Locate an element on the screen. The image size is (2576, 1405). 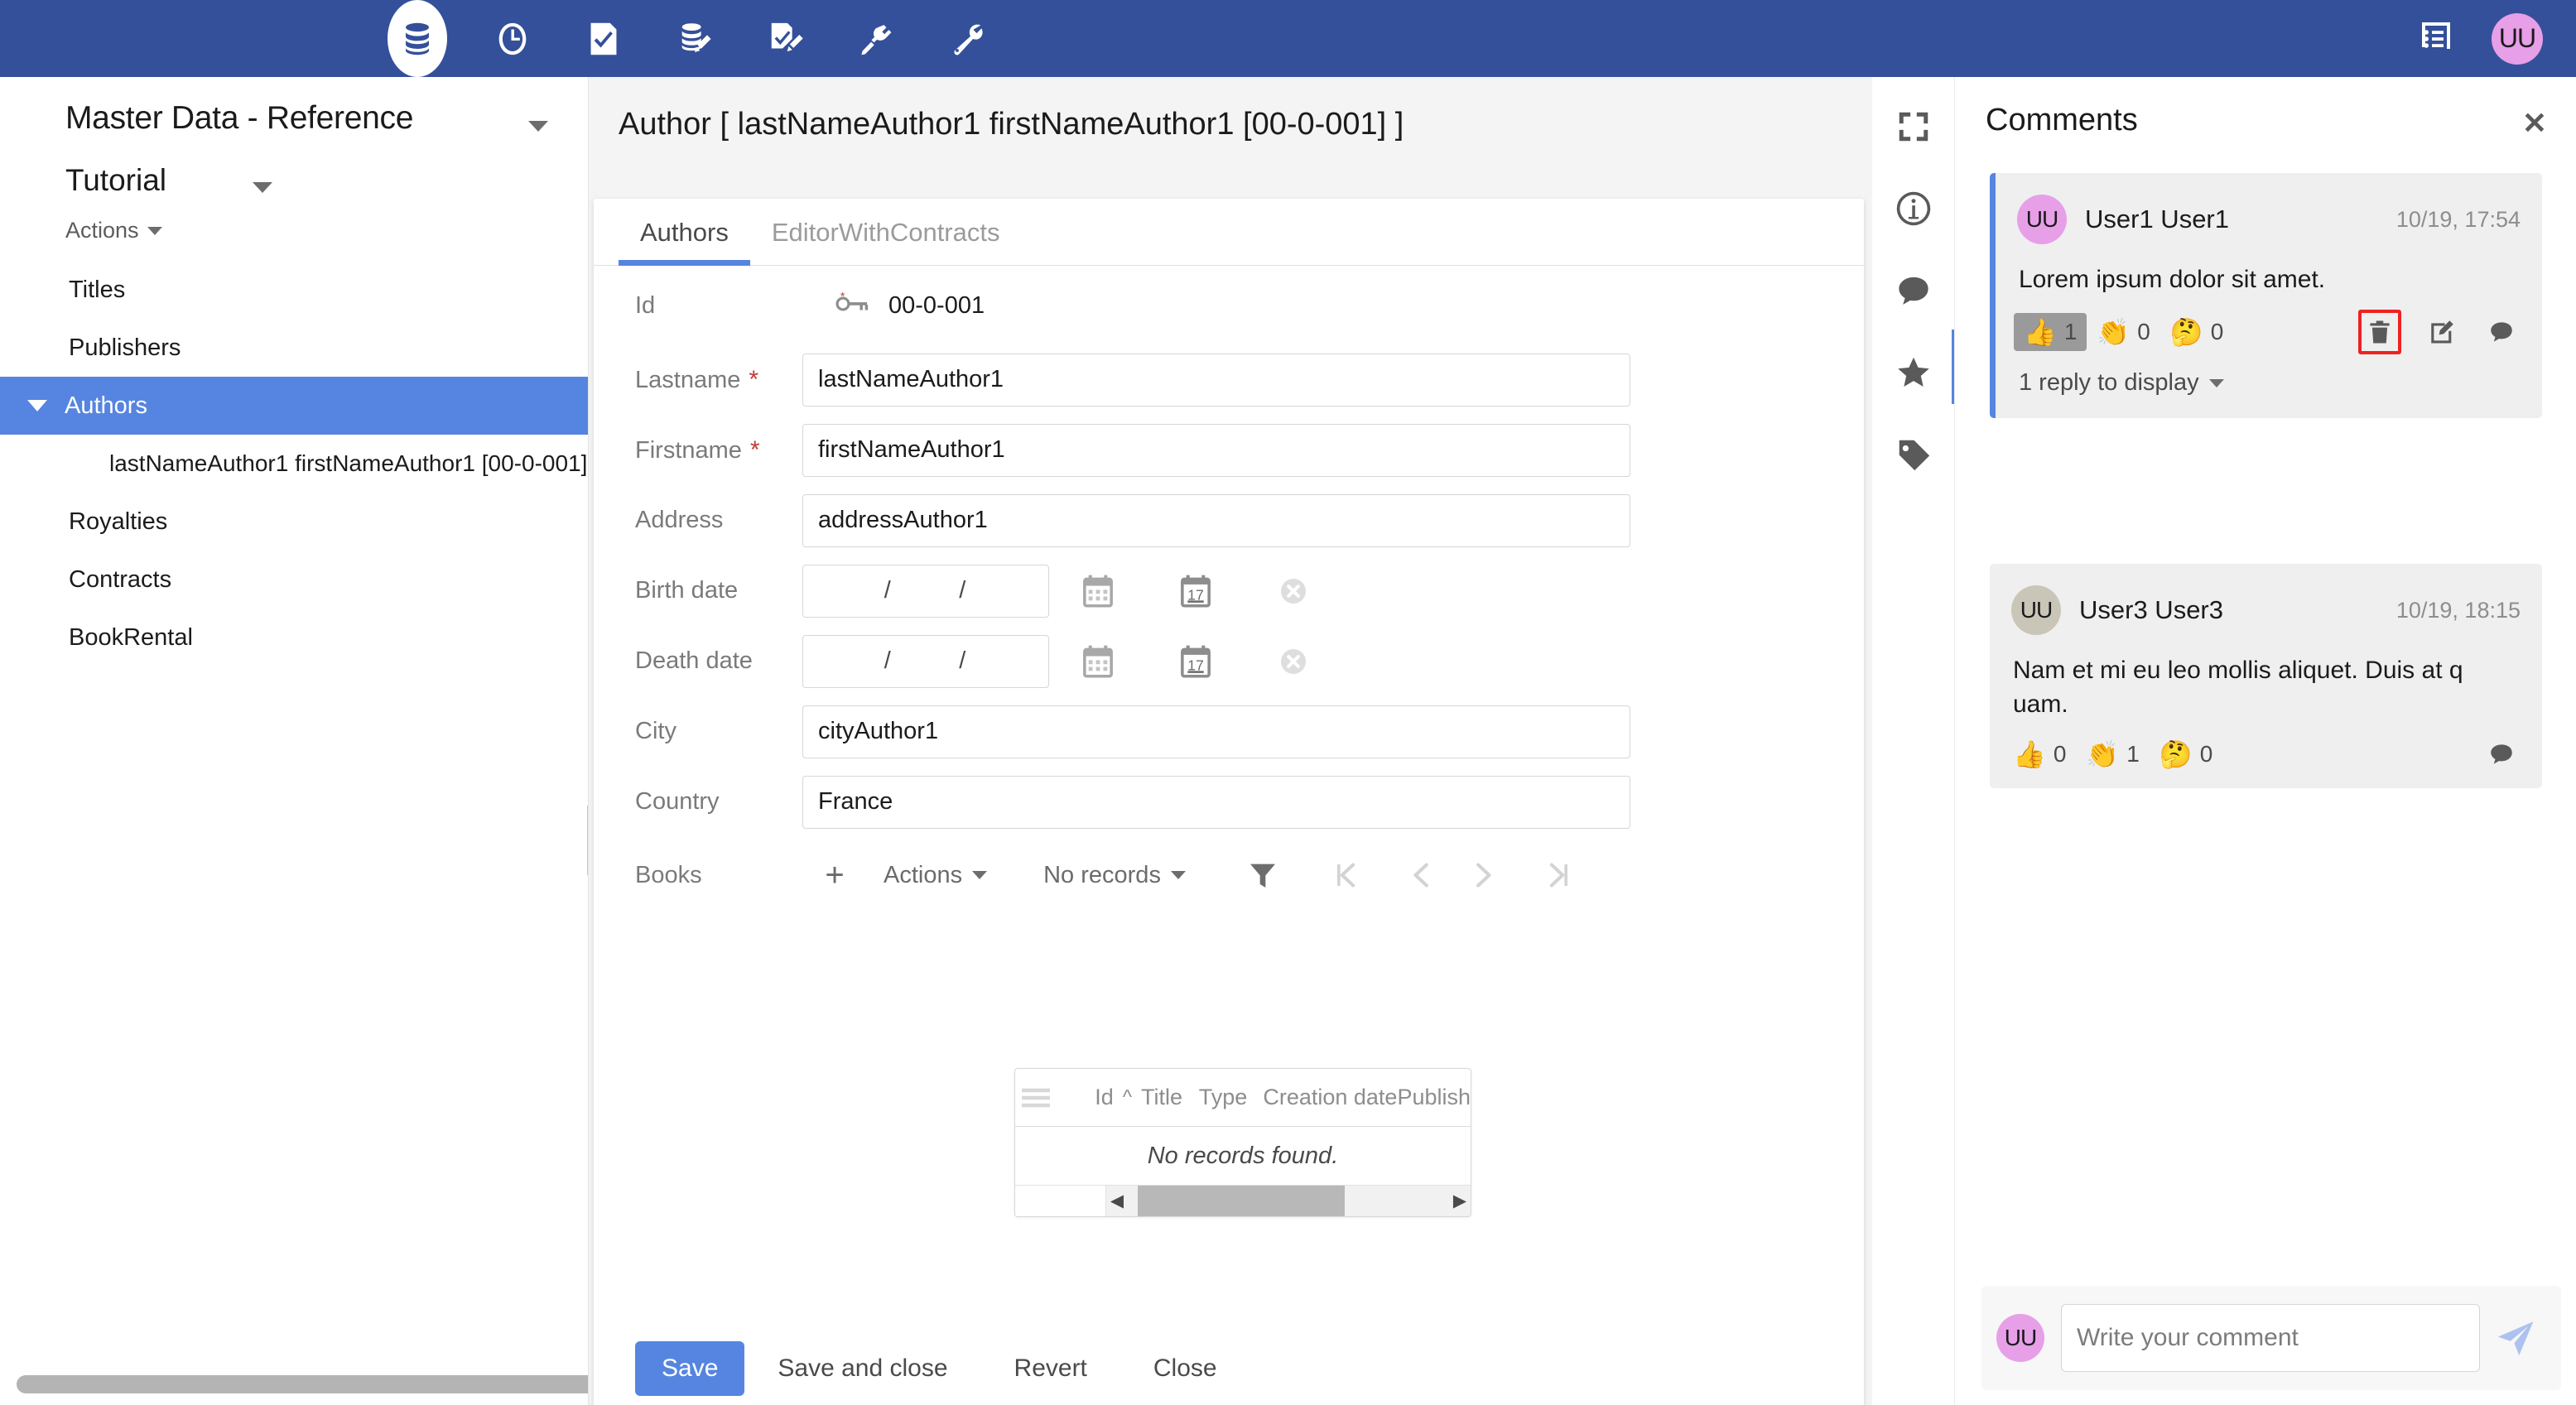
comment-replies-toggle: 1 reply to display is located at coordinates (2269, 393).